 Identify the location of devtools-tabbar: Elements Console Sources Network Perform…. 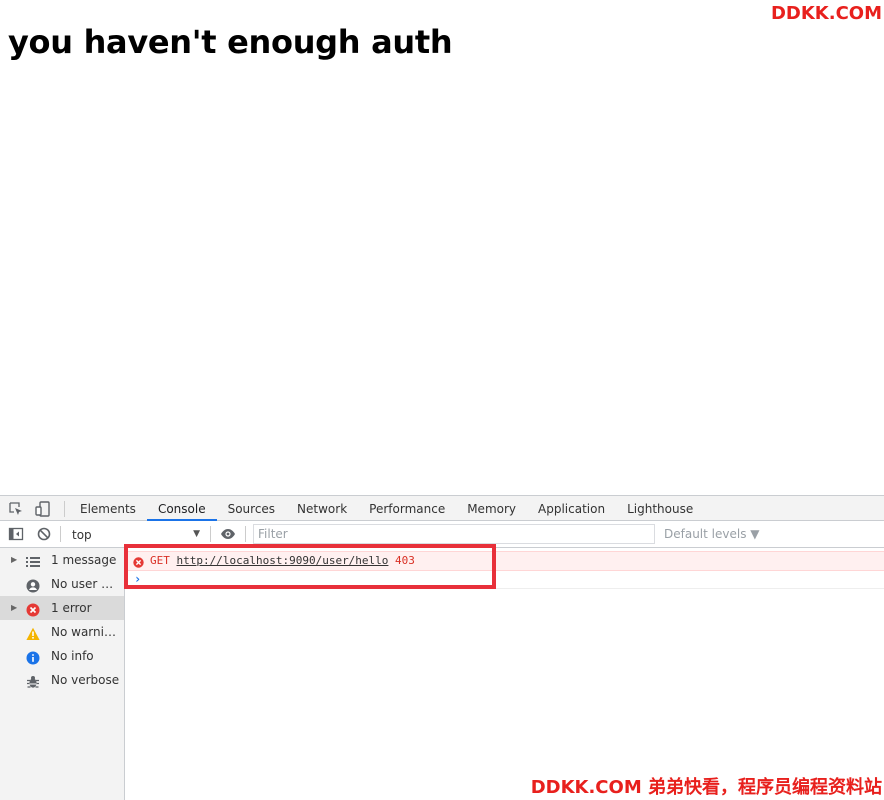
(442, 508).